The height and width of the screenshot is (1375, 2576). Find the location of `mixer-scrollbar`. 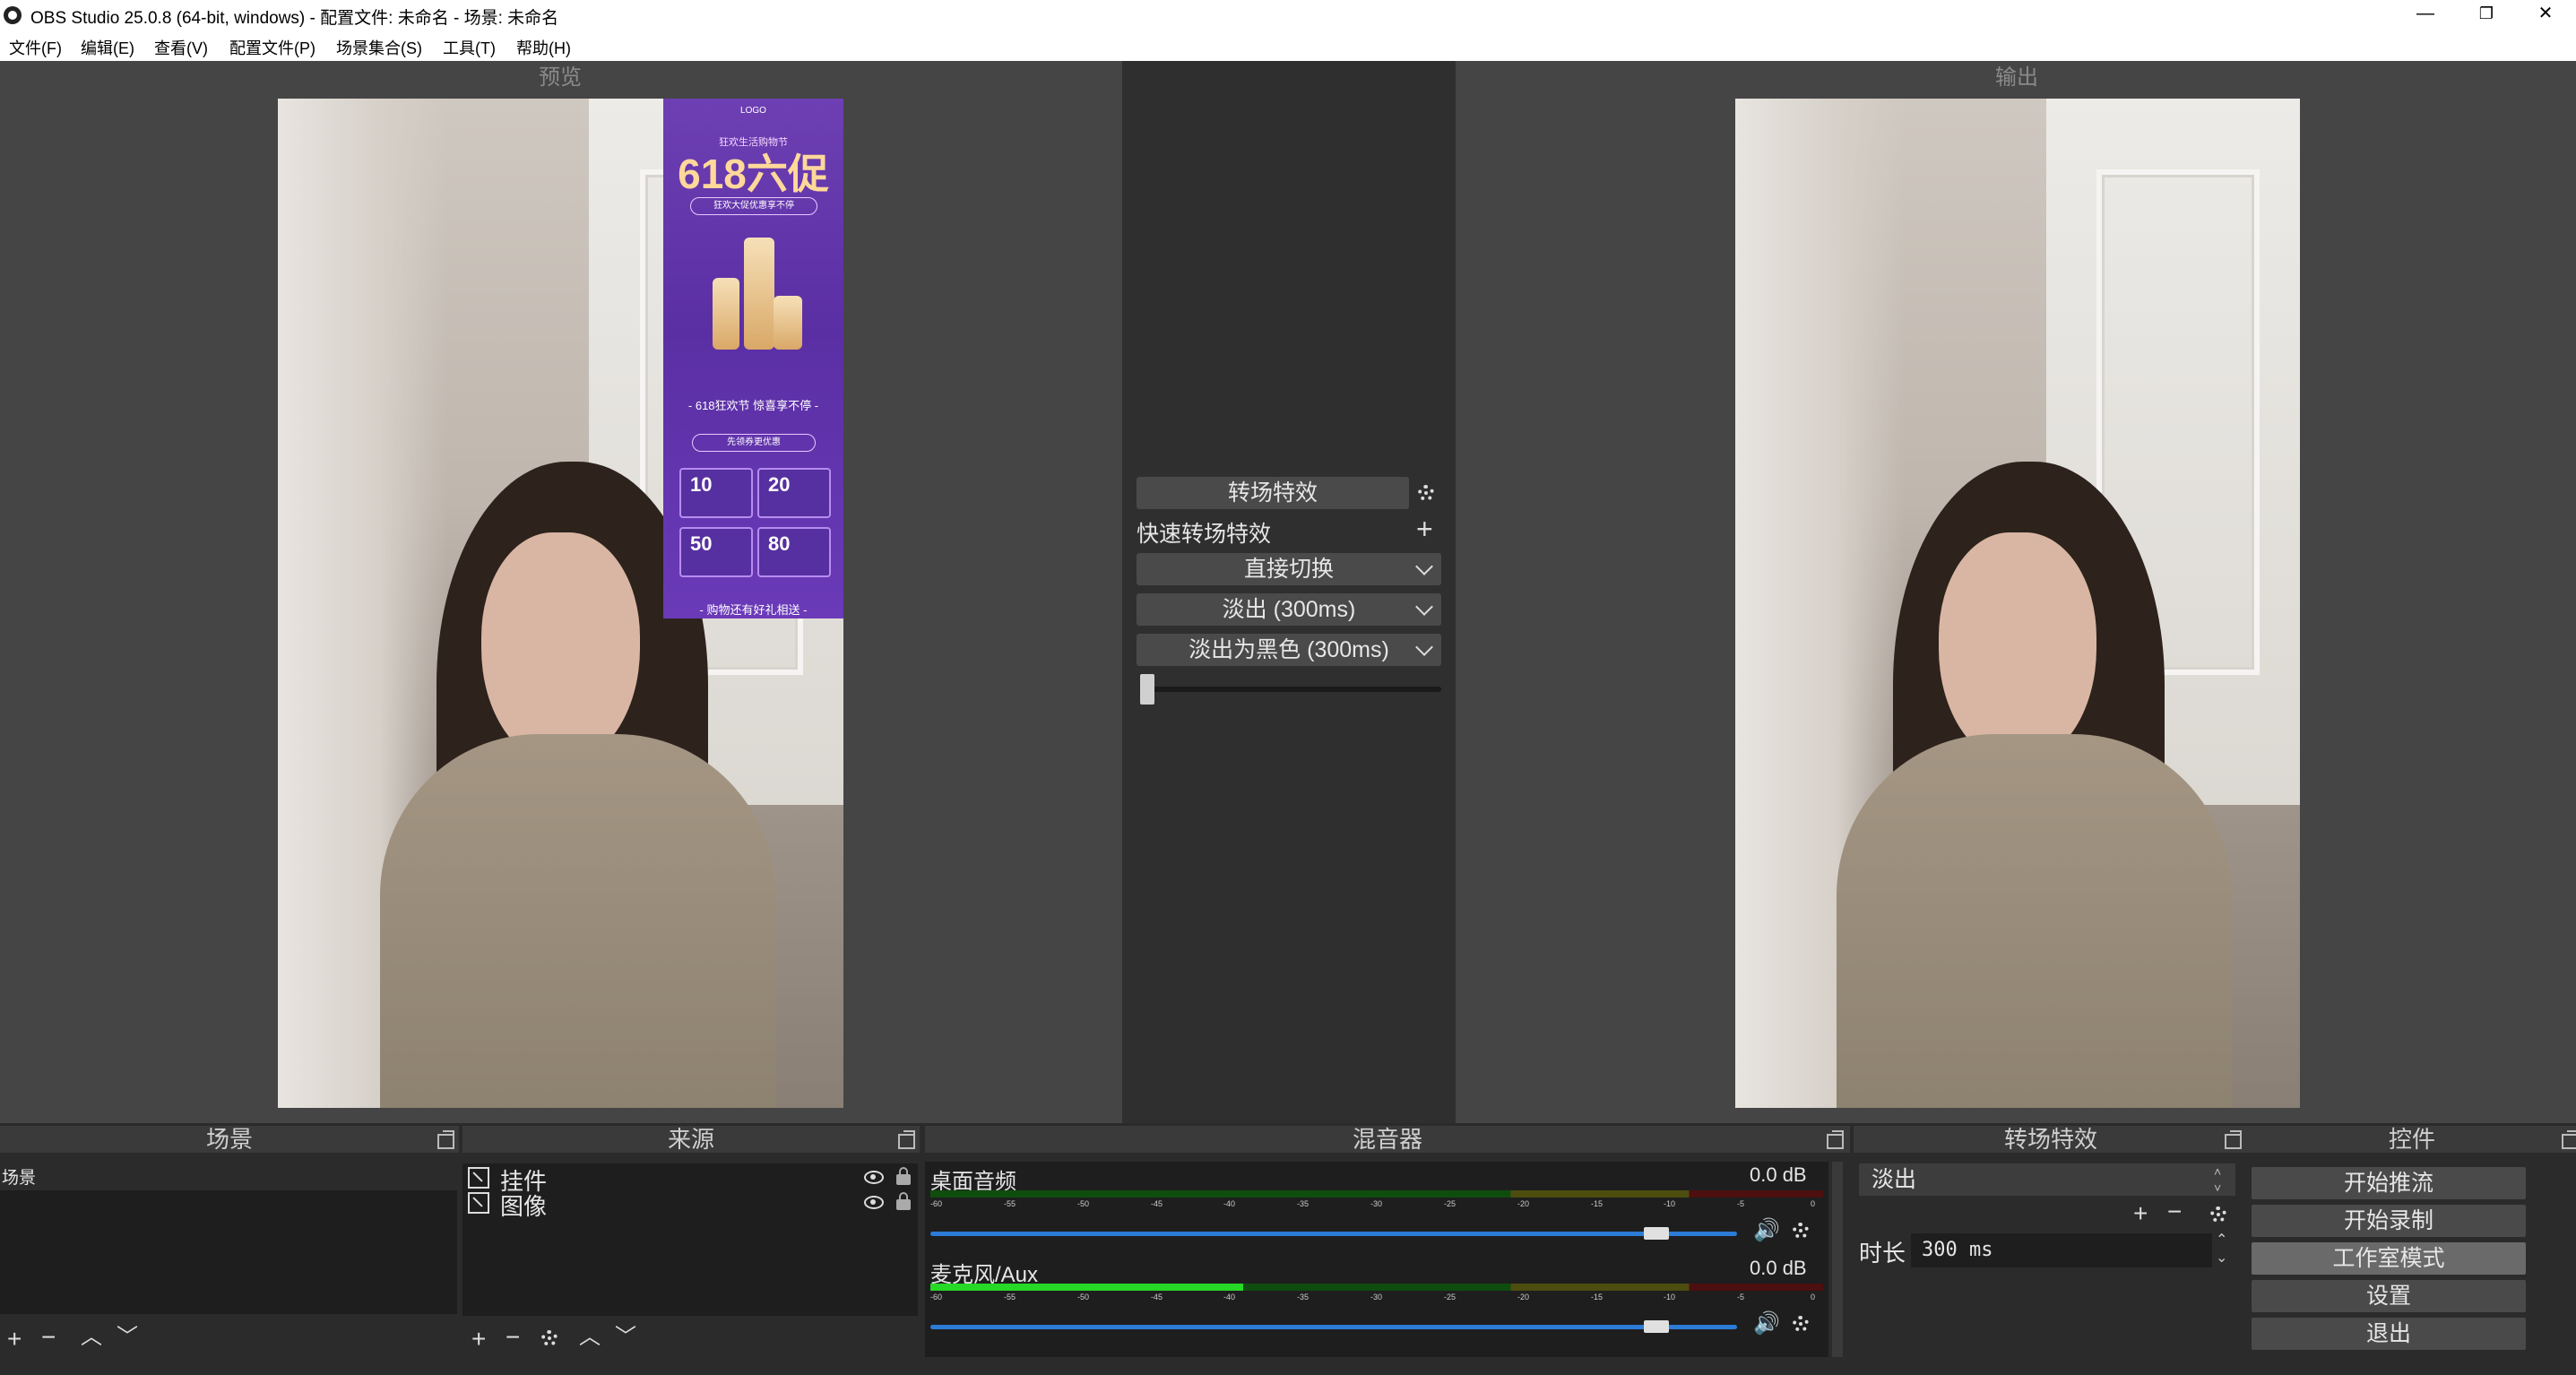

mixer-scrollbar is located at coordinates (1837, 1259).